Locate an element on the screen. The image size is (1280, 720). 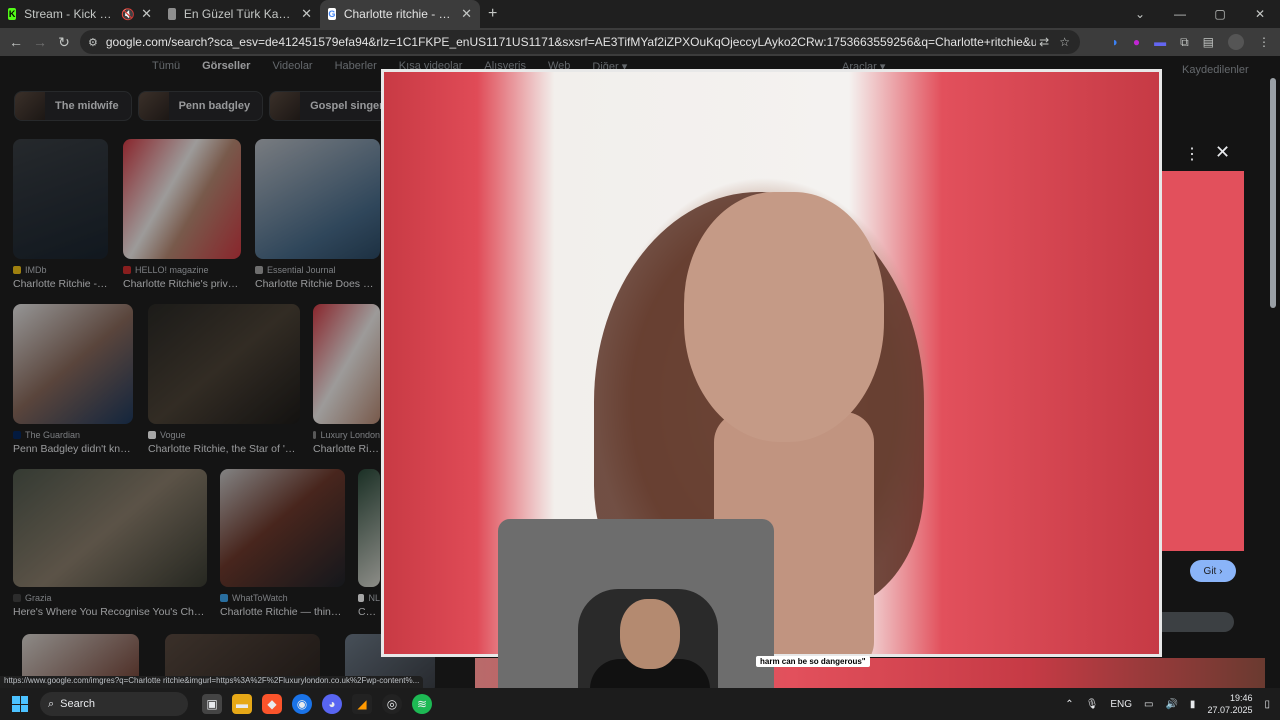
maximize-button: ▢ is located at coordinates (1220, 14).